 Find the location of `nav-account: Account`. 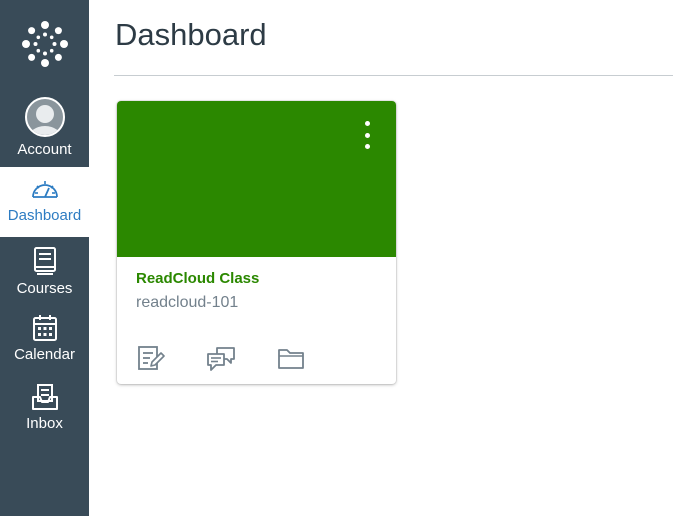

nav-account: Account is located at coordinates (44, 128).